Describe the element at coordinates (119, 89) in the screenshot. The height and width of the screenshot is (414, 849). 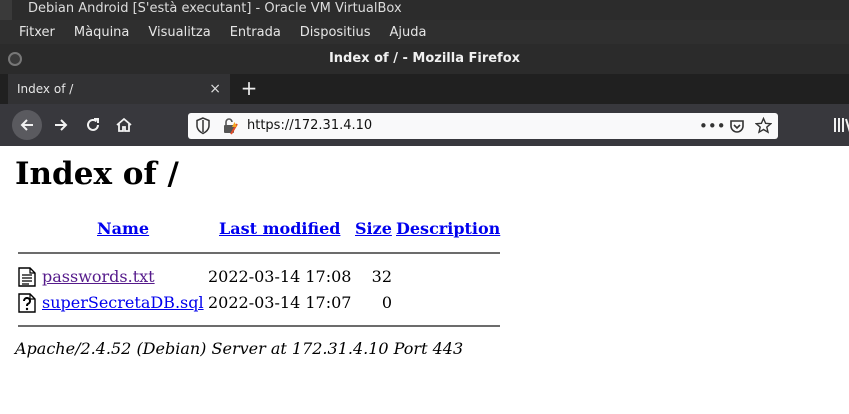
I see `tab-index-of-root: Index of / ×` at that location.